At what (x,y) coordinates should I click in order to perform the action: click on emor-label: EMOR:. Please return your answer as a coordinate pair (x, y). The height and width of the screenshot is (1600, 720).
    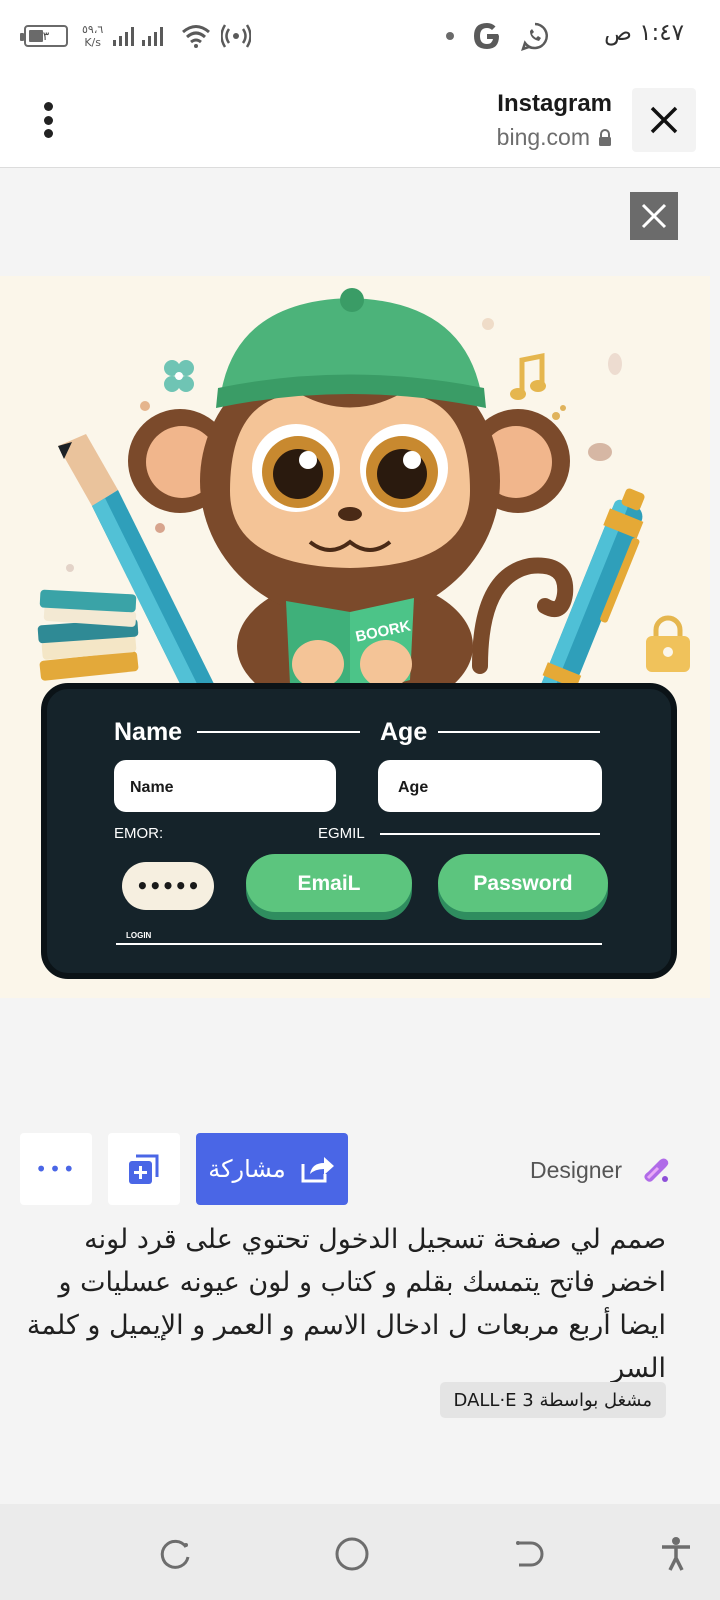
    Looking at the image, I should click on (138, 833).